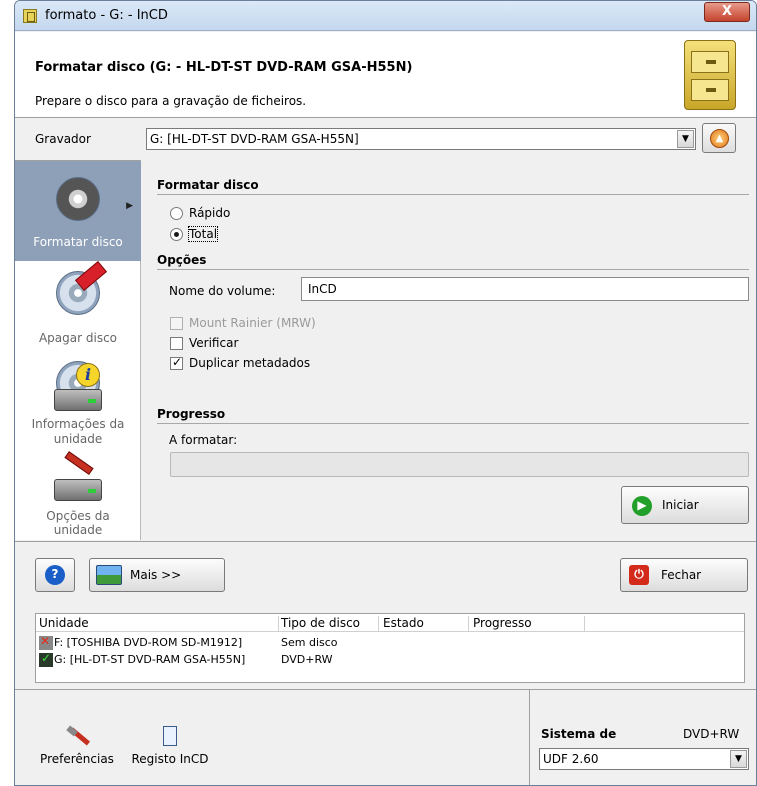  Describe the element at coordinates (252, 323) in the screenshot. I see `mount-rainier-label: Mount Rainier (MRW)` at that location.